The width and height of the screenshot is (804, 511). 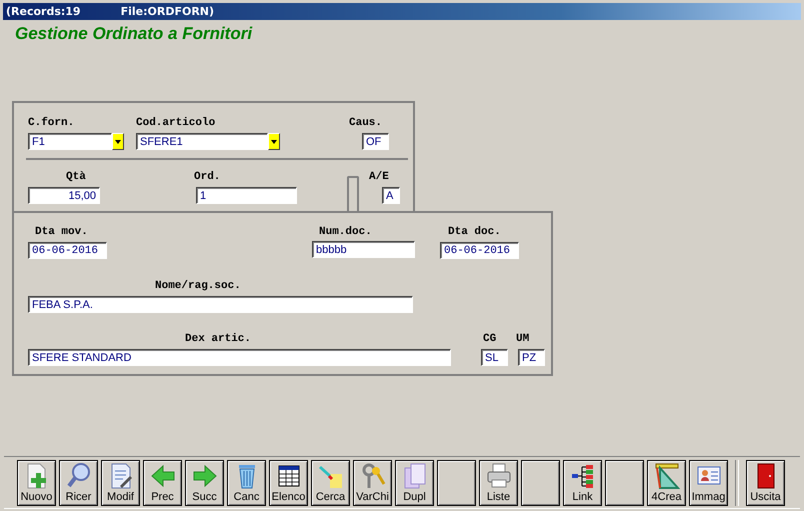 I want to click on file-name: File:ORDFORN), so click(x=167, y=11).